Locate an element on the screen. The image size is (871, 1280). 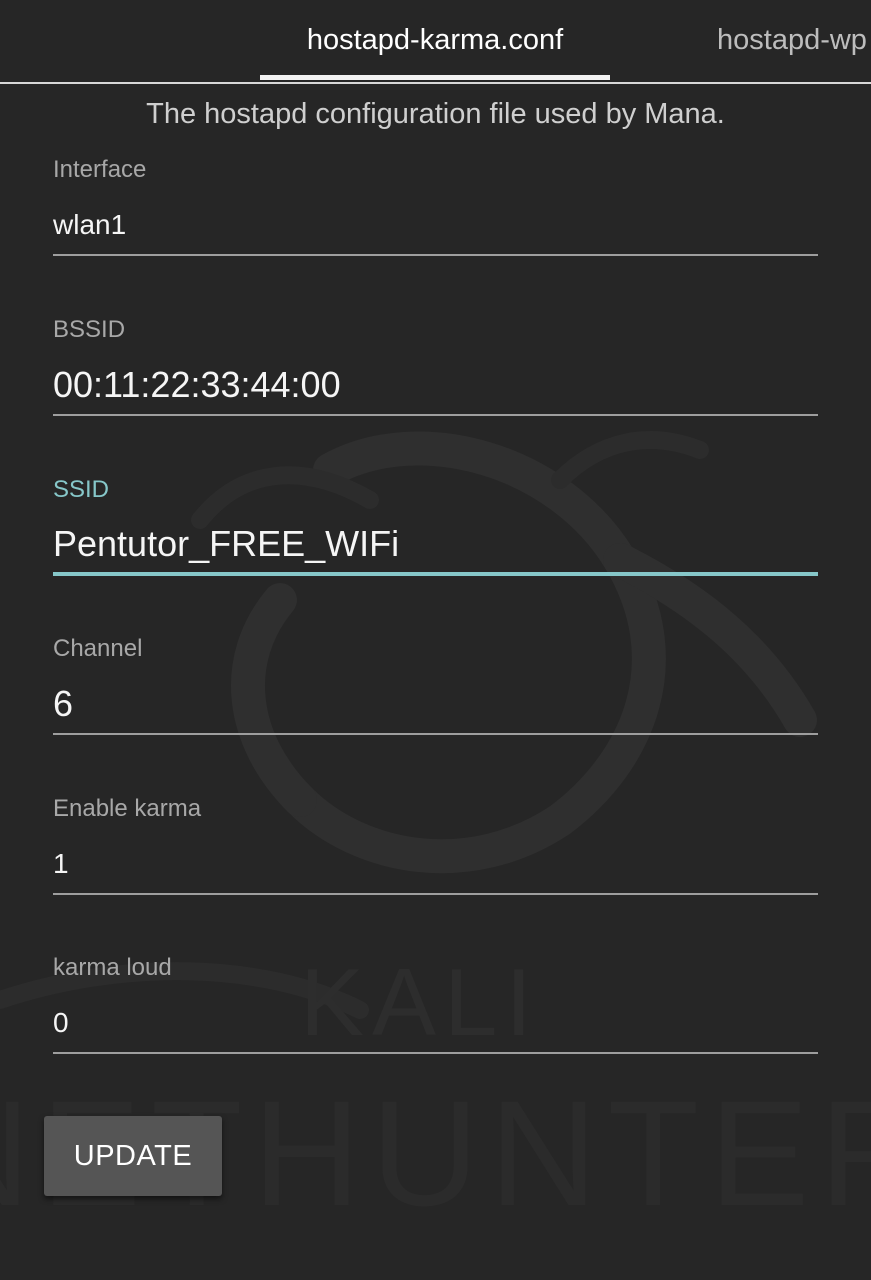
interface-label: Interface is located at coordinates (100, 169).